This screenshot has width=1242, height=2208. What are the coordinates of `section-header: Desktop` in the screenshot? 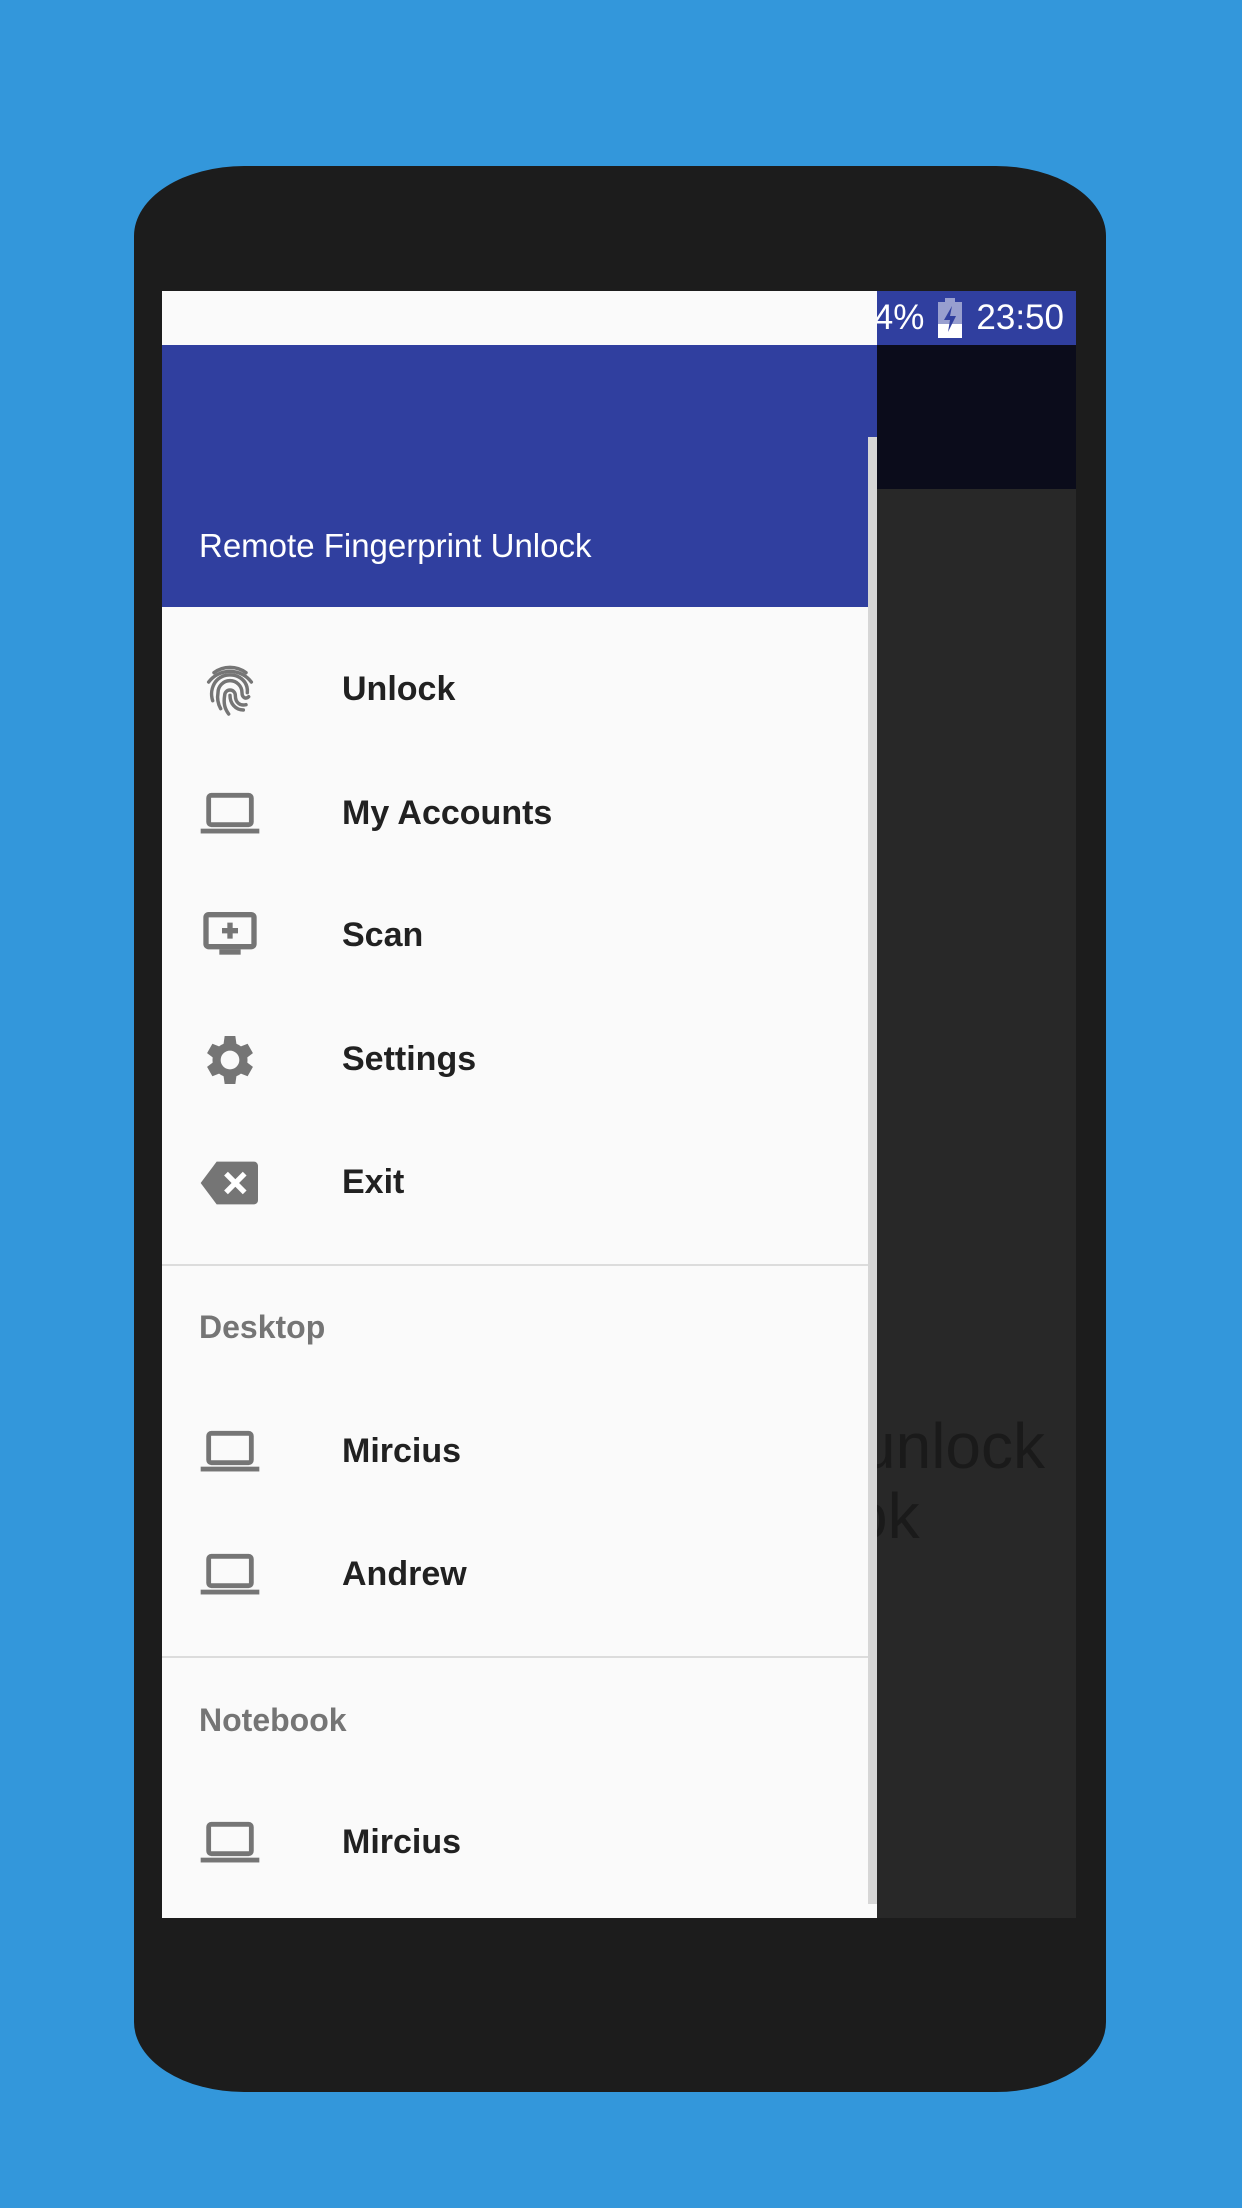 It's located at (262, 1327).